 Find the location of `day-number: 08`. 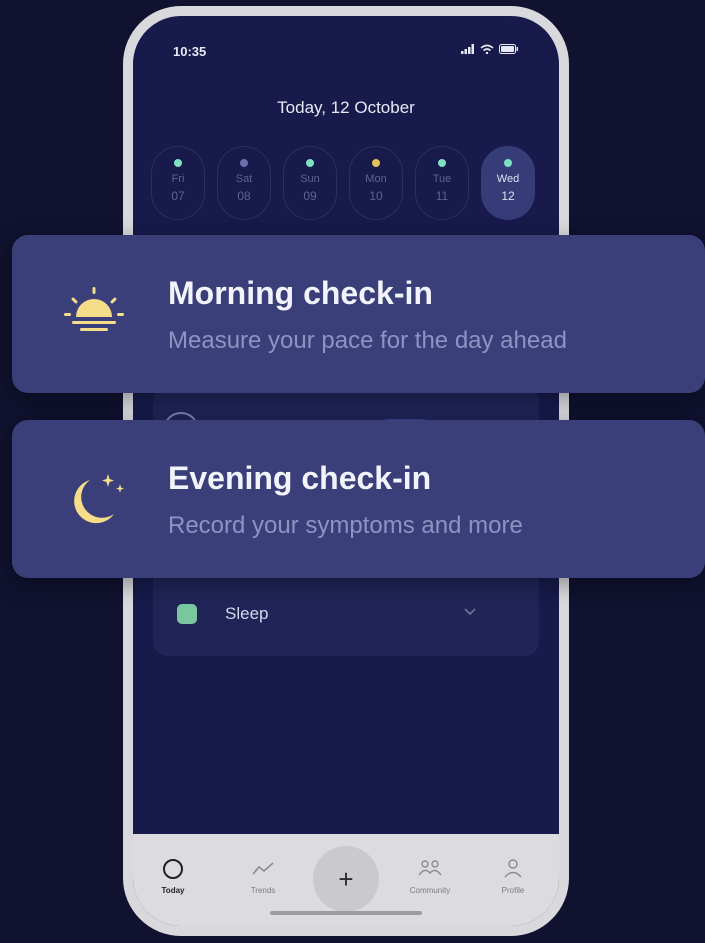

day-number: 08 is located at coordinates (244, 196).